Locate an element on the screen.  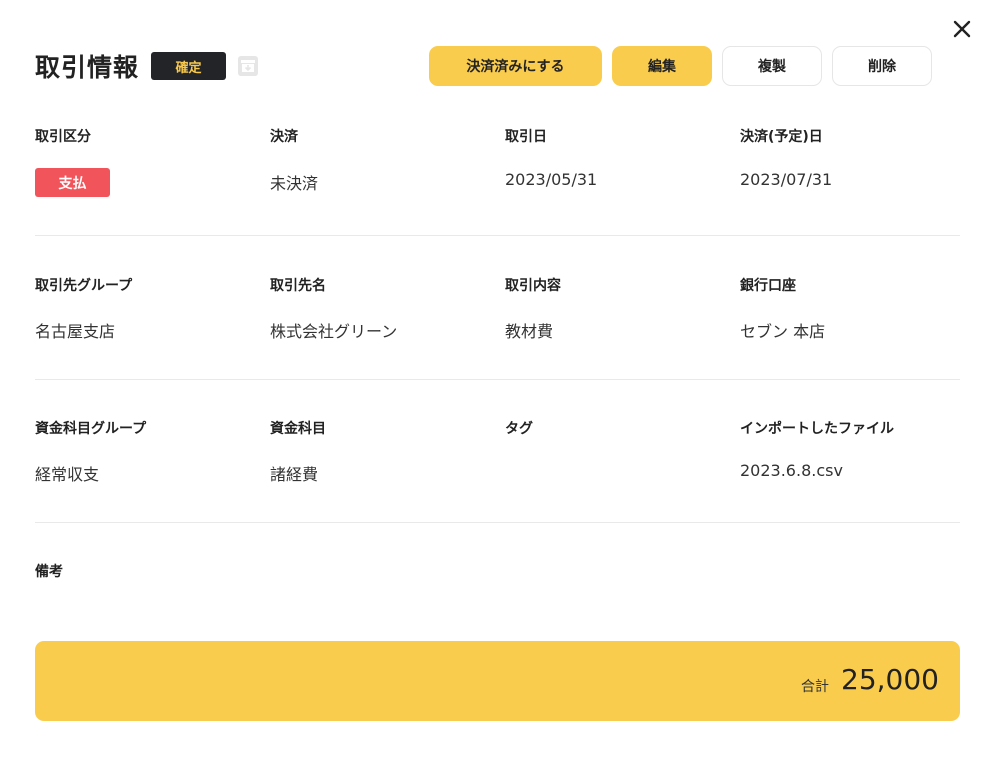
fund-item-value: 諸経費 is located at coordinates (294, 474).